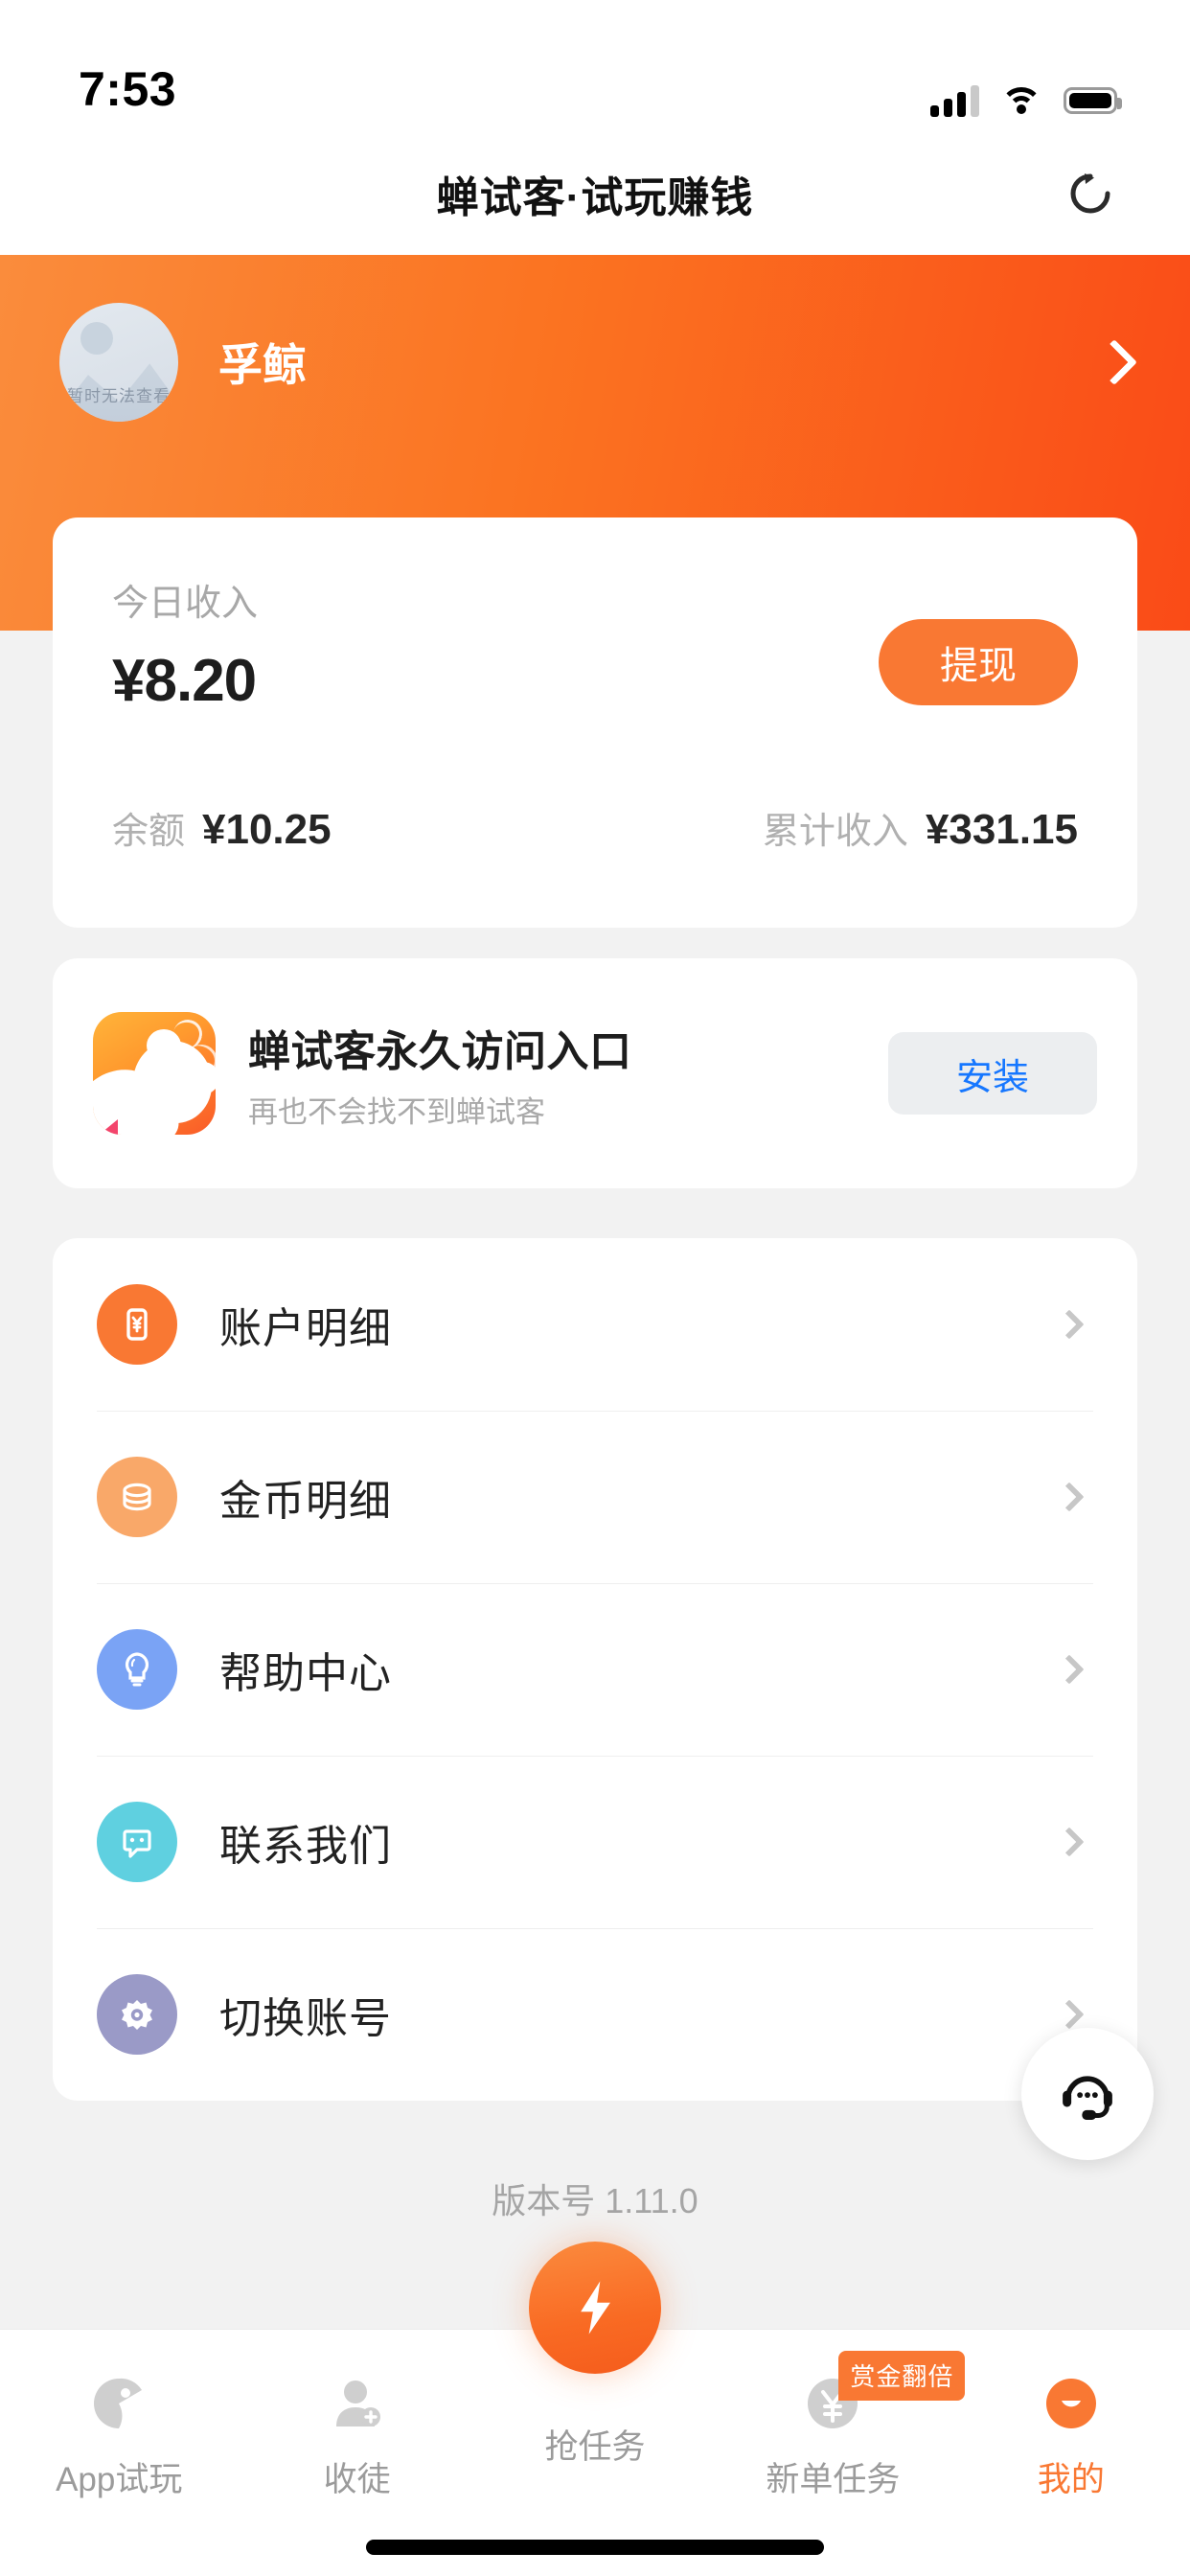 This screenshot has width=1190, height=2576. What do you see at coordinates (137, 2014) in the screenshot?
I see `switch-account-gear-icon` at bounding box center [137, 2014].